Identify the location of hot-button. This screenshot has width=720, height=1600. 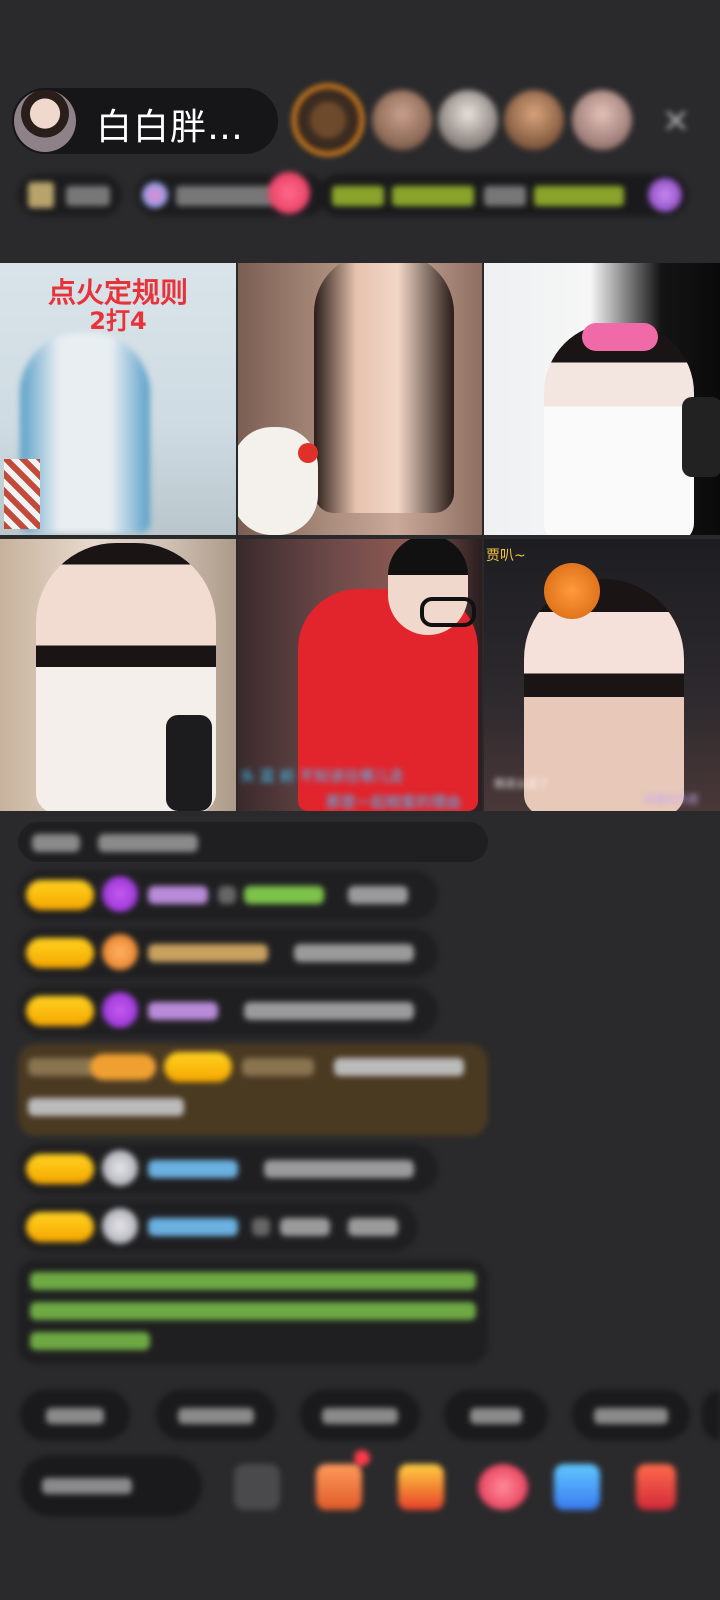
(289, 193).